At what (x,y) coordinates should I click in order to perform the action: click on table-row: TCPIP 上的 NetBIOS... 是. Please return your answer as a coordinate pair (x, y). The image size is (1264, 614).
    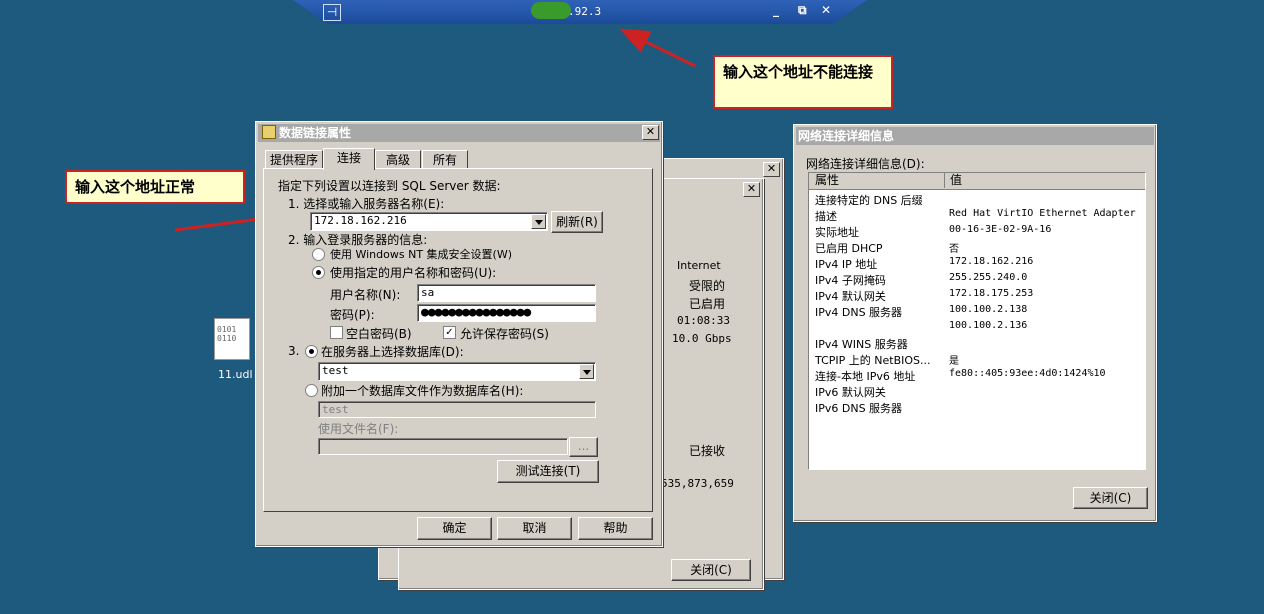
    Looking at the image, I should click on (978, 360).